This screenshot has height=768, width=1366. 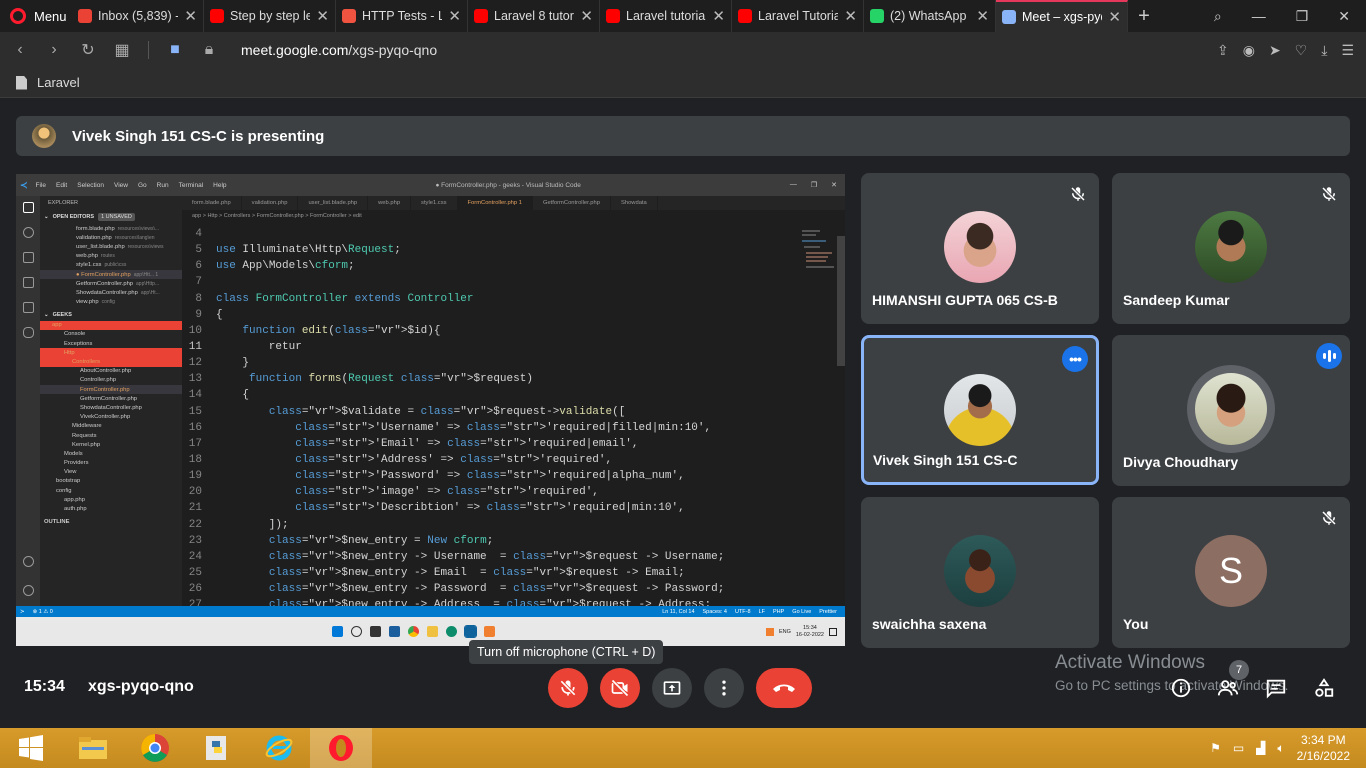 I want to click on editor-tab: form.blade.php, so click(x=212, y=203).